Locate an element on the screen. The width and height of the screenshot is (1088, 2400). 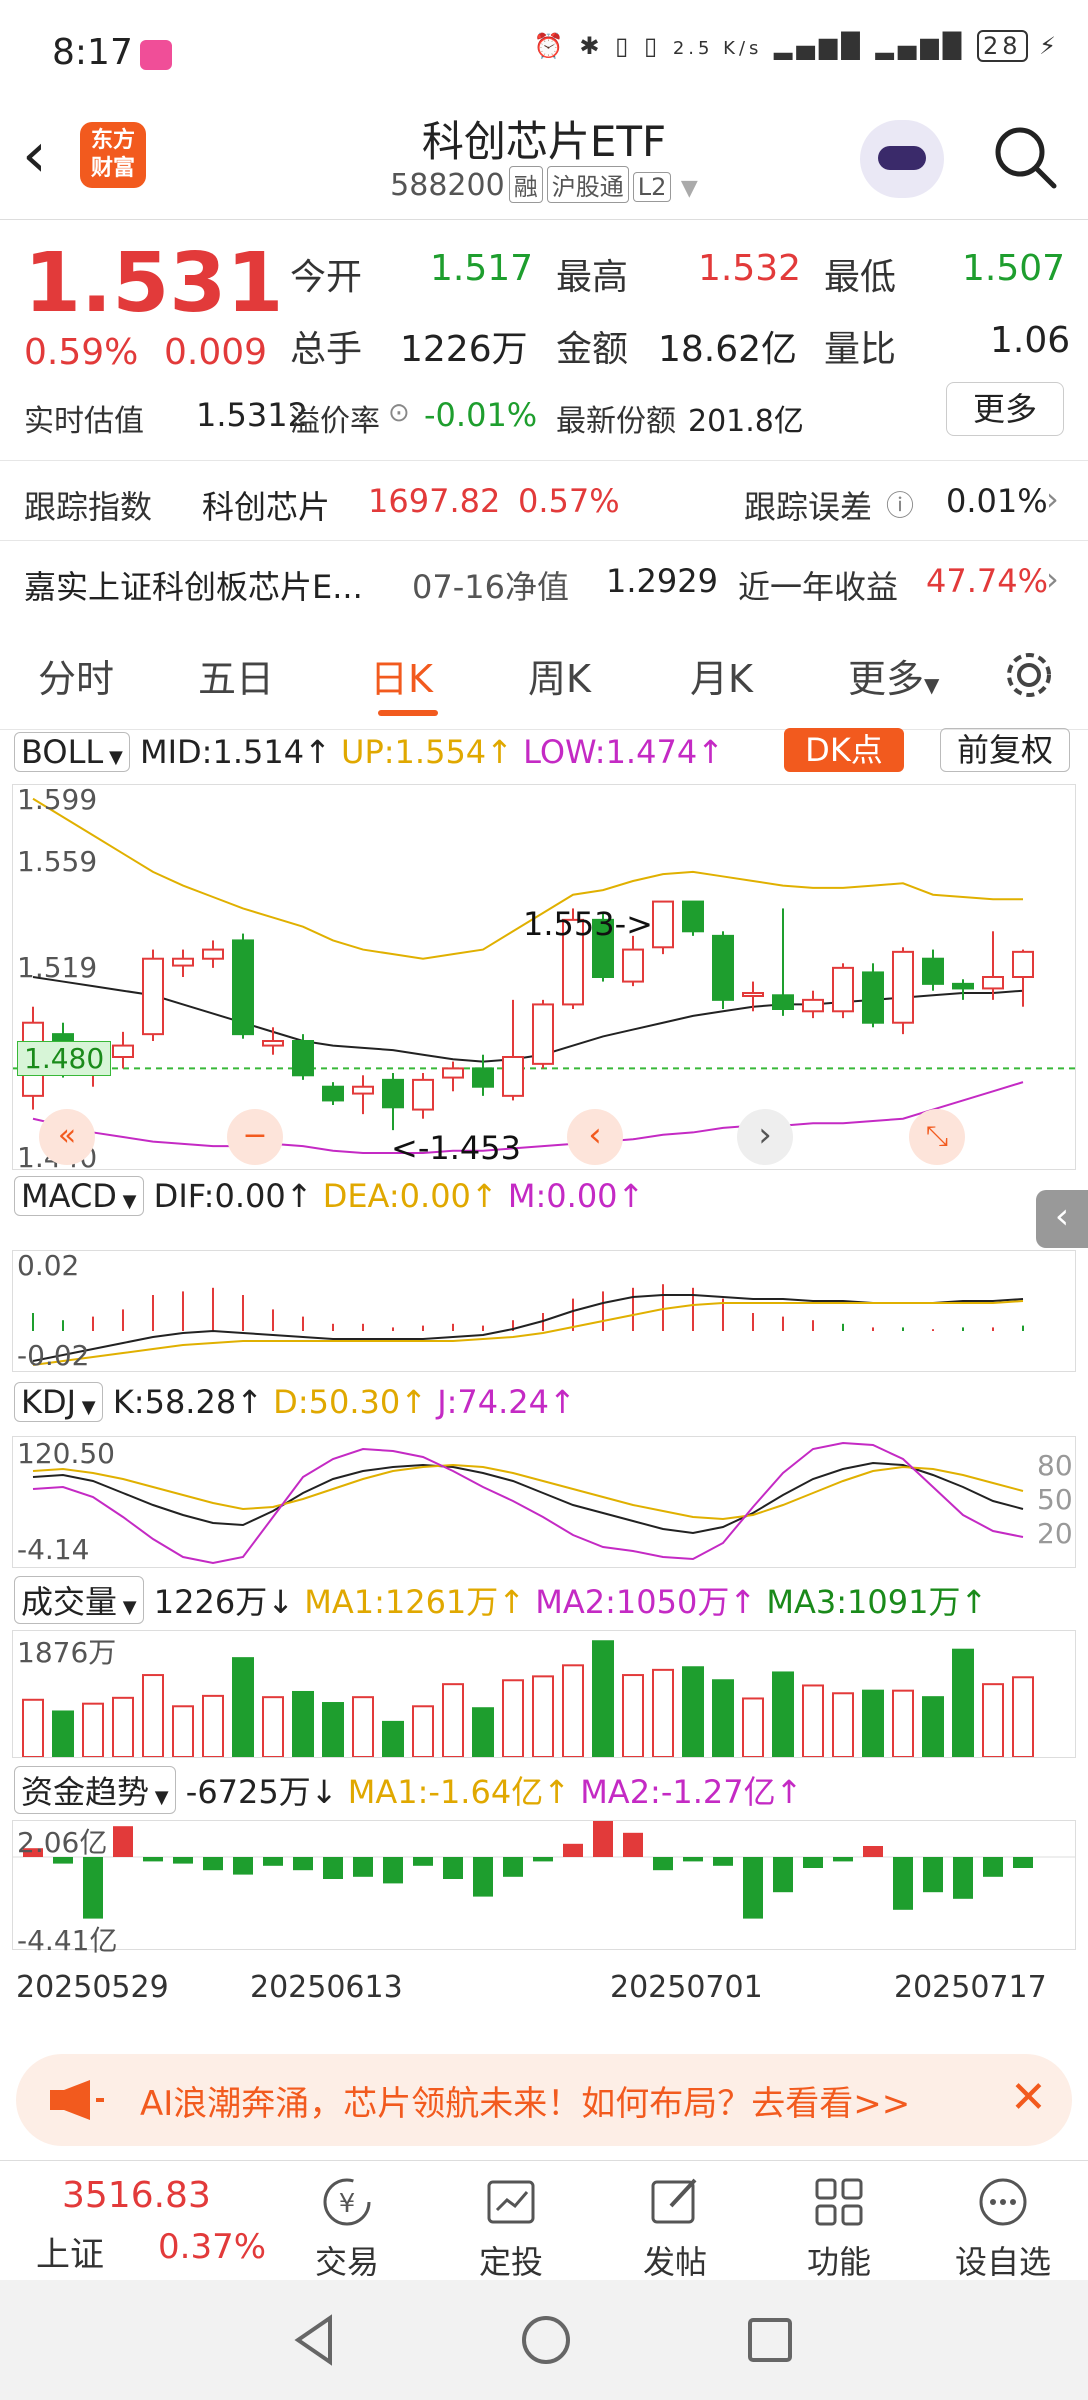
tab-monthly-k: 月K is located at coordinates (721, 675).